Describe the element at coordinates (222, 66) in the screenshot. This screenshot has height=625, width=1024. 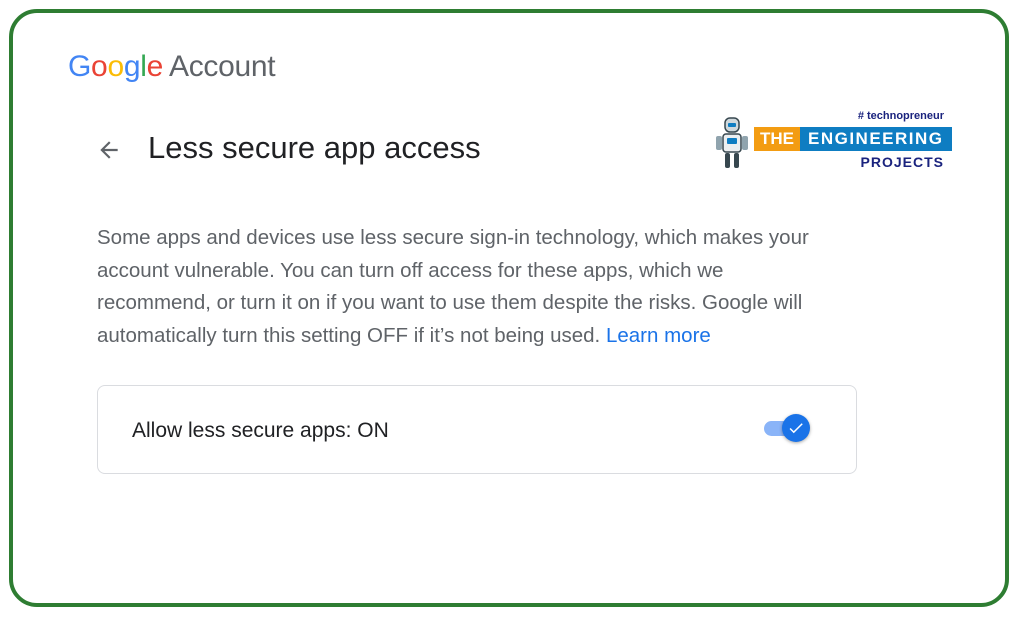
I see `account-label: Account` at that location.